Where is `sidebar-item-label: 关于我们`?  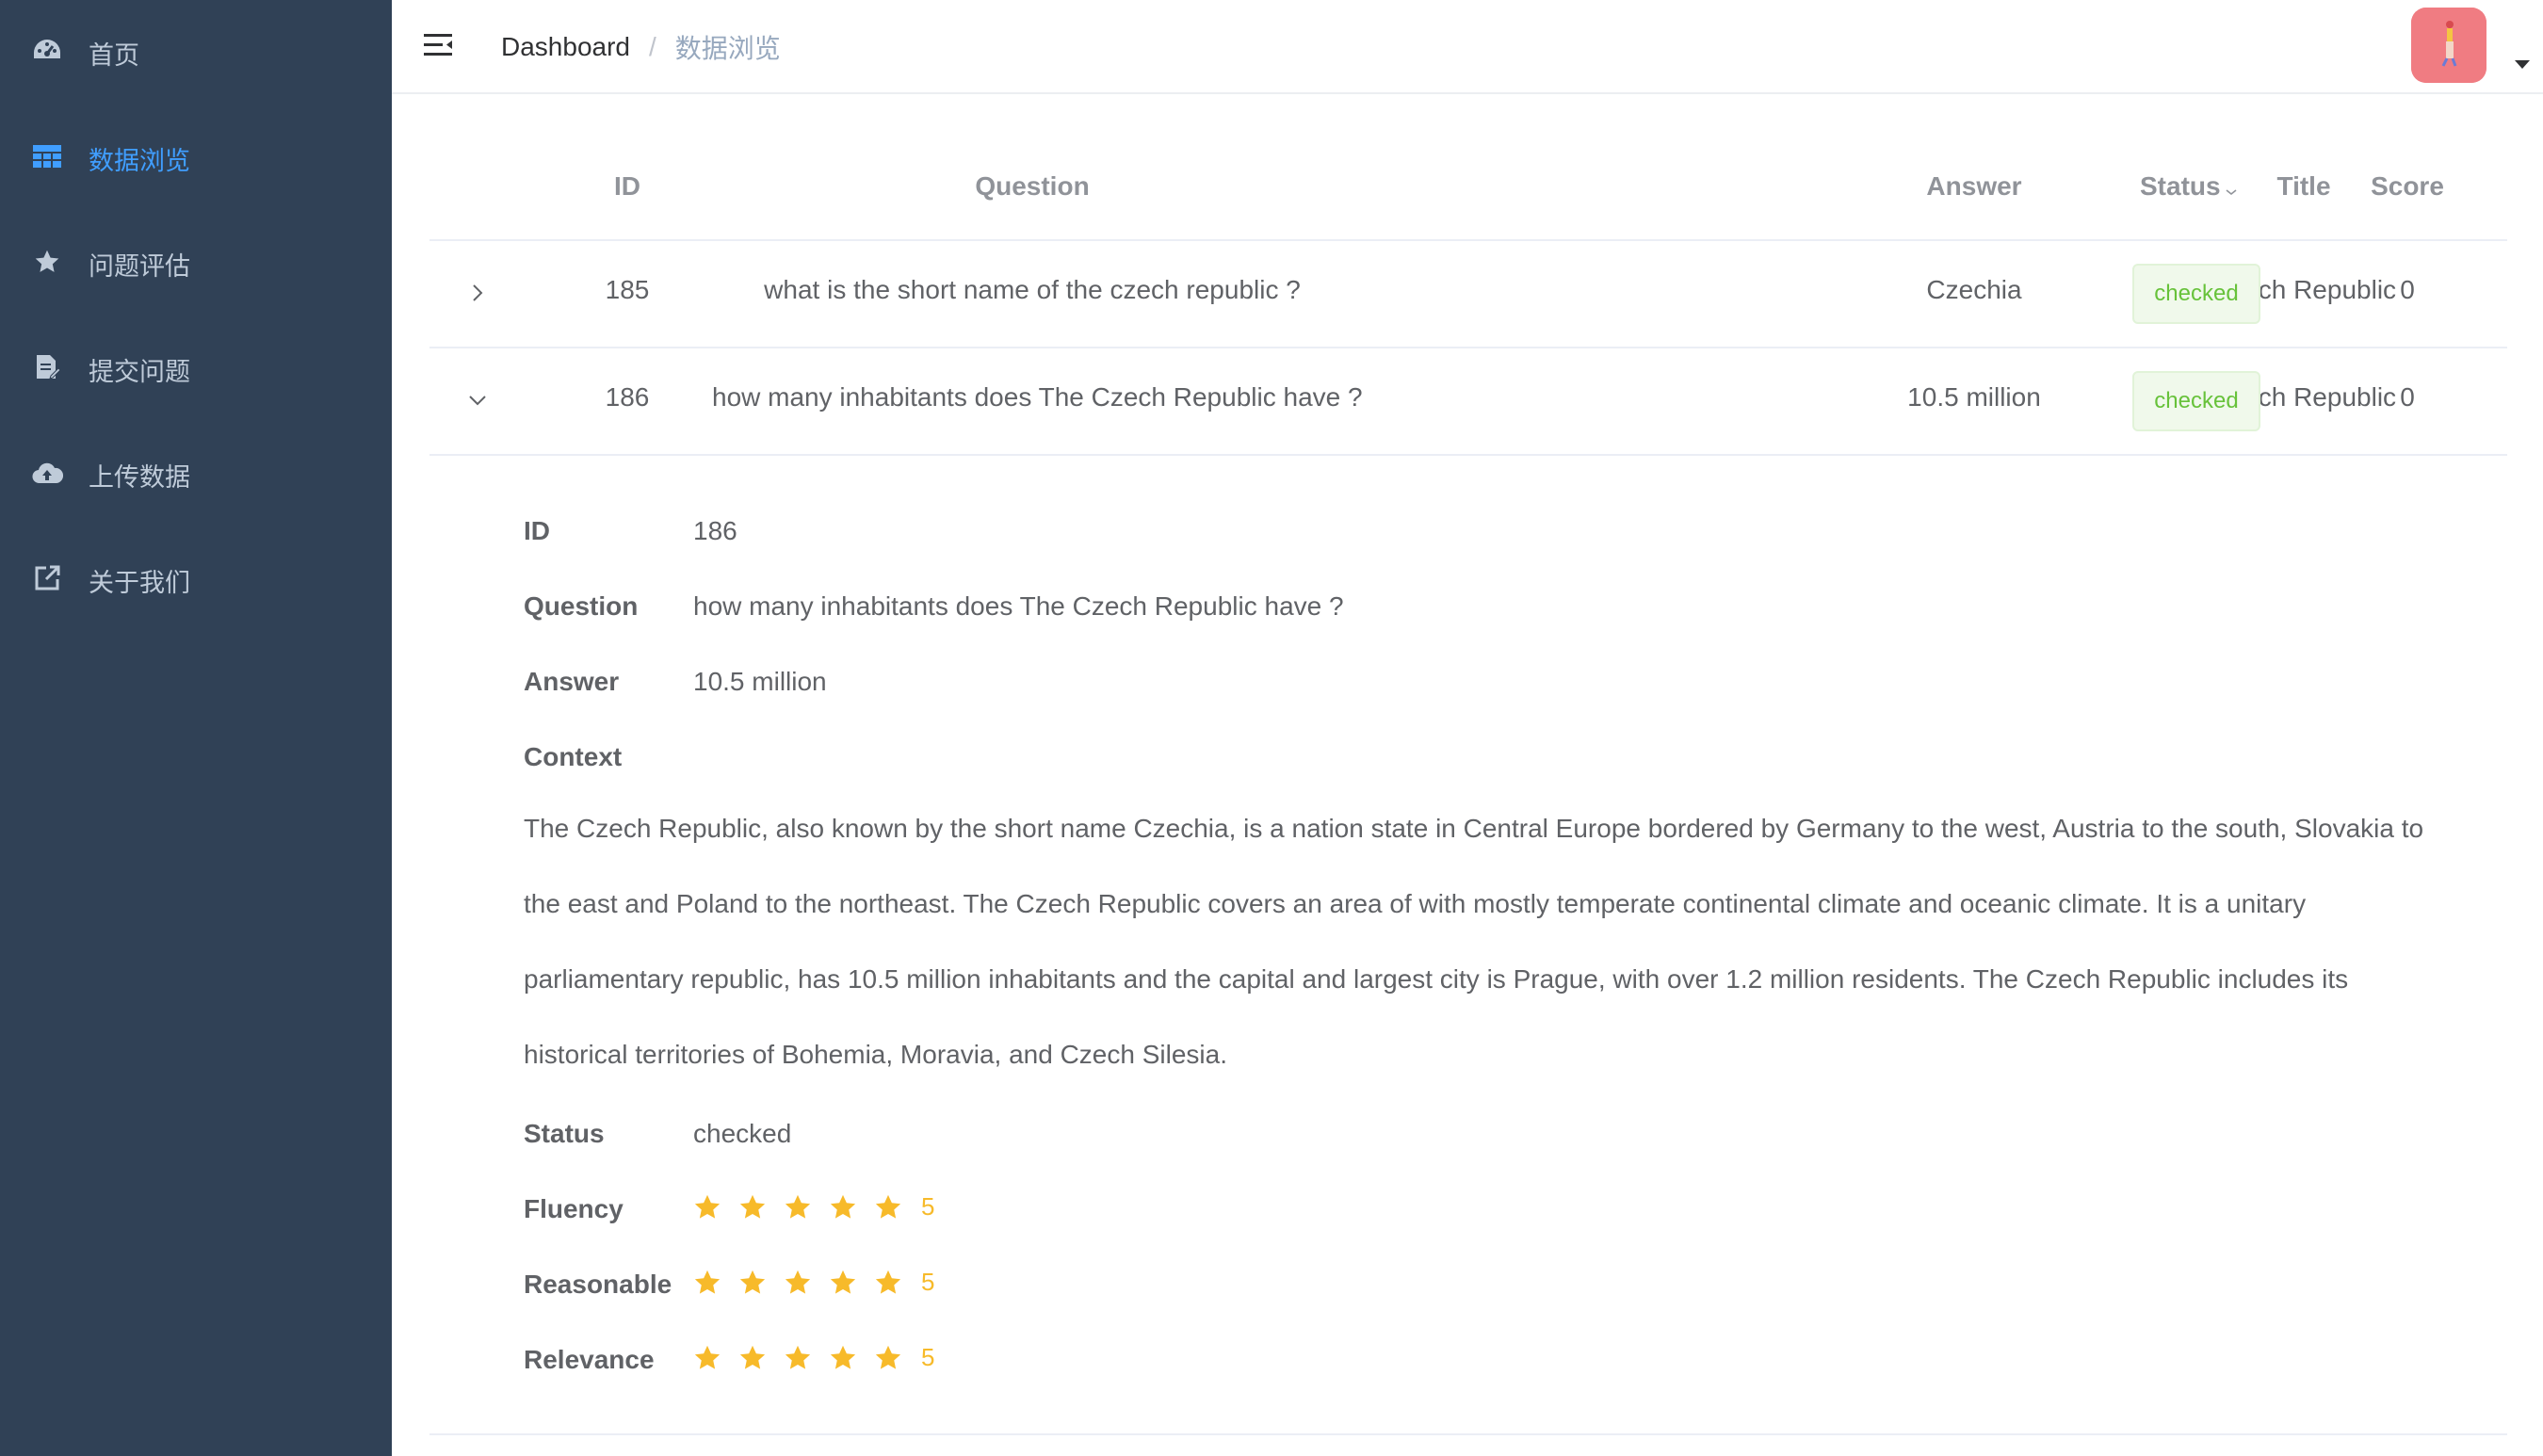
sidebar-item-label: 关于我们 is located at coordinates (139, 583).